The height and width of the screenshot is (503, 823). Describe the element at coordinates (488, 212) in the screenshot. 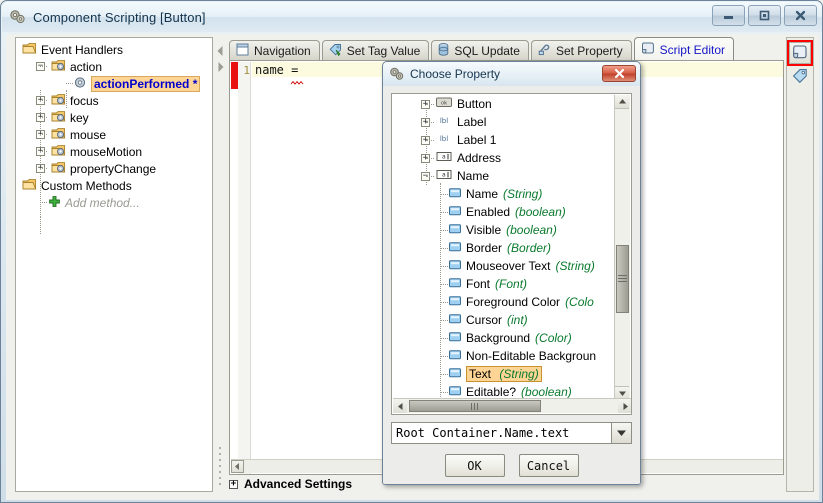

I see `prop-label: Enabled` at that location.